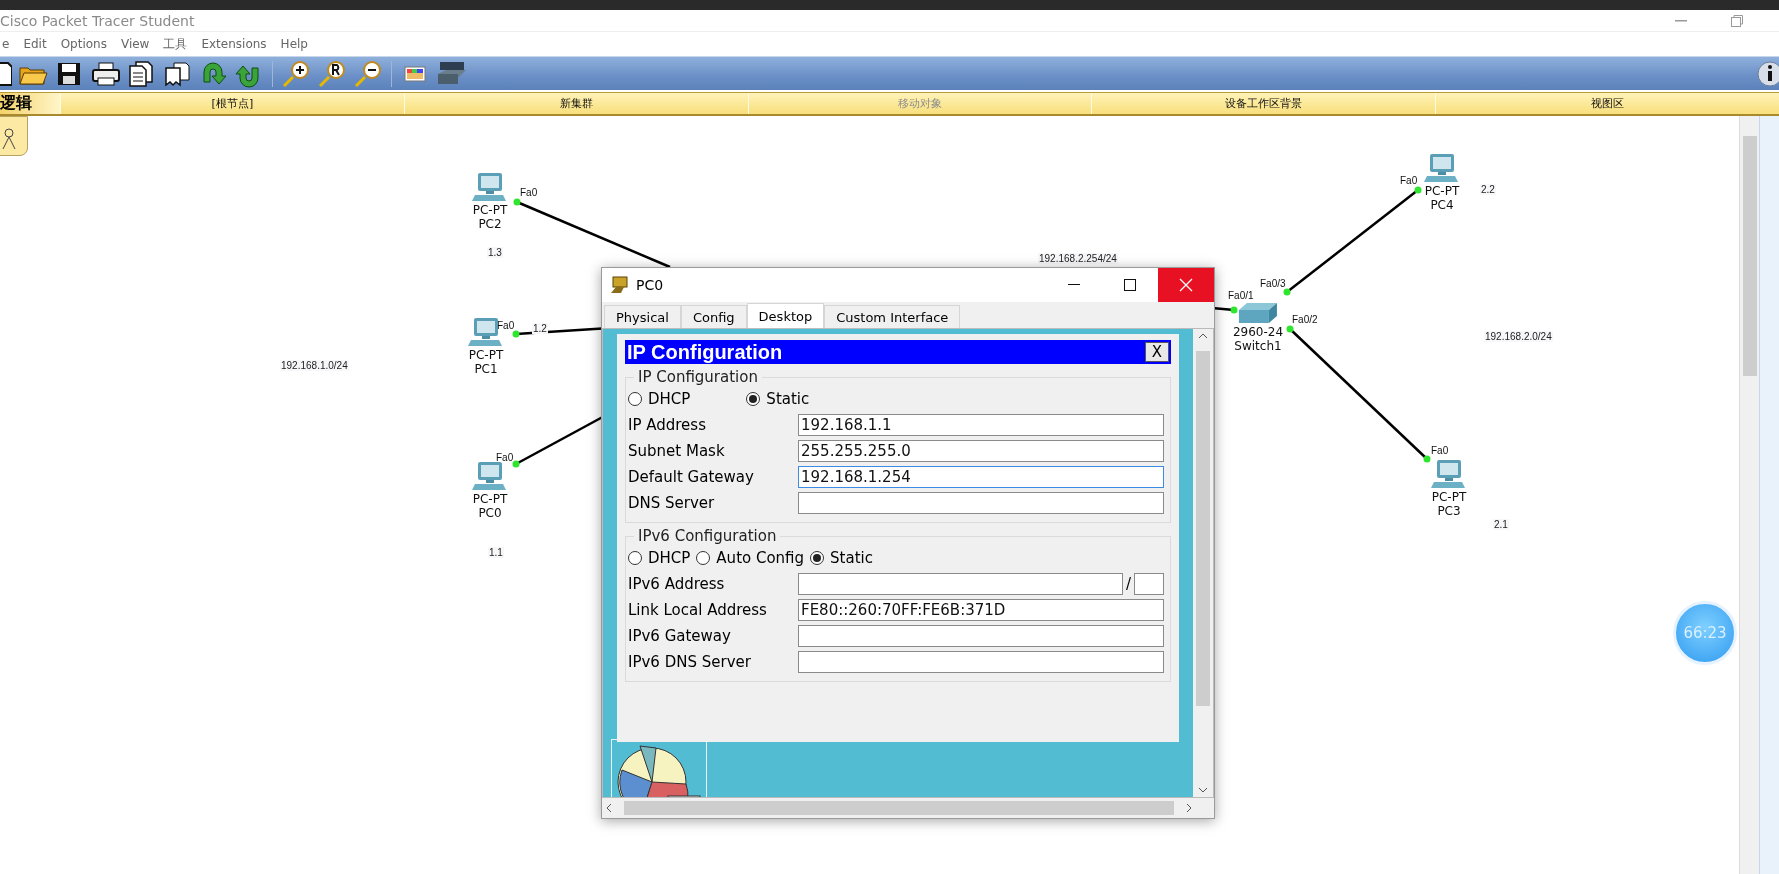  Describe the element at coordinates (642, 316) in the screenshot. I see `tab: Physical` at that location.